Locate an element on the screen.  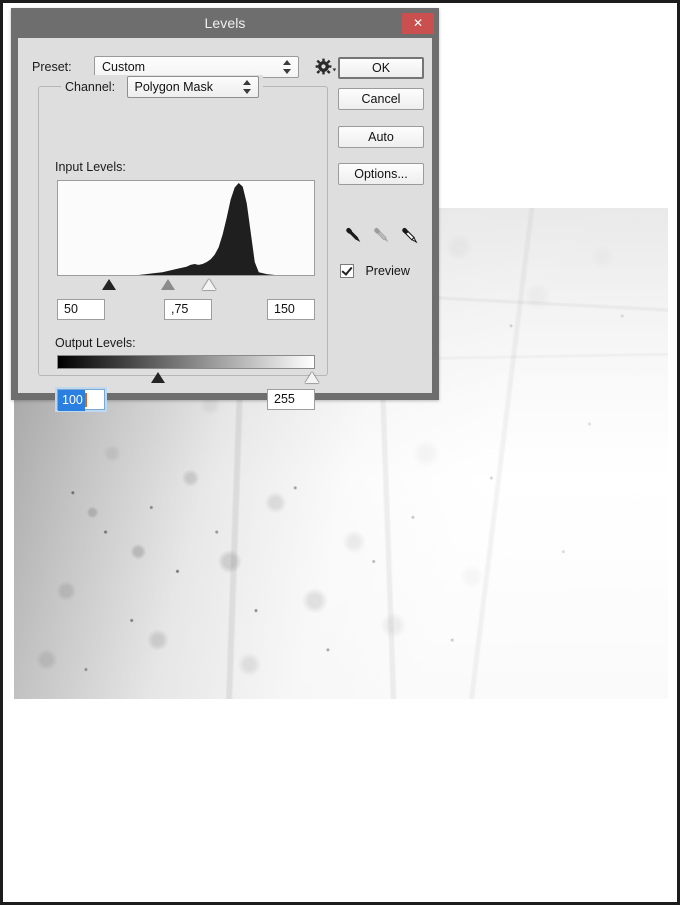
input-black-point-field: 50 is located at coordinates (81, 309).